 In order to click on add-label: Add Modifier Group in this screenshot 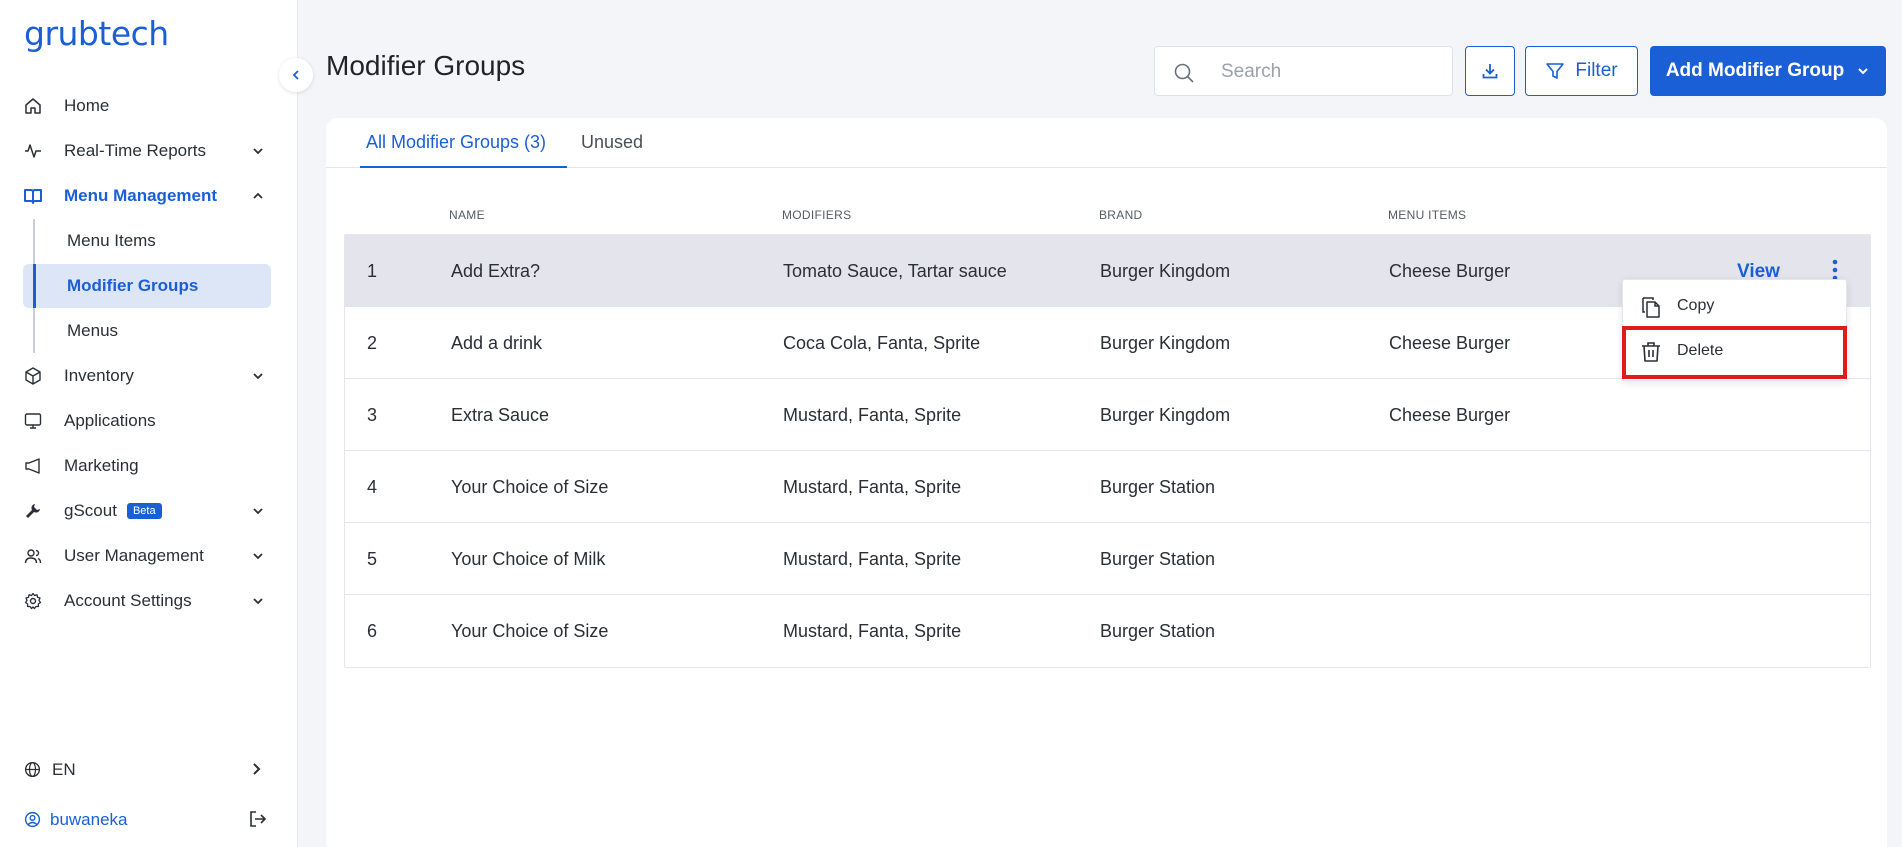, I will do `click(1755, 70)`.